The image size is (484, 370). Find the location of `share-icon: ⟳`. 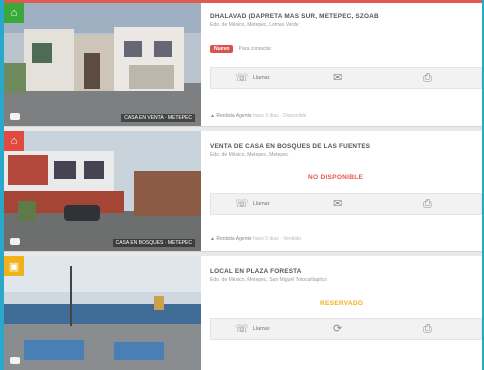

share-icon: ⟳ is located at coordinates (338, 328).